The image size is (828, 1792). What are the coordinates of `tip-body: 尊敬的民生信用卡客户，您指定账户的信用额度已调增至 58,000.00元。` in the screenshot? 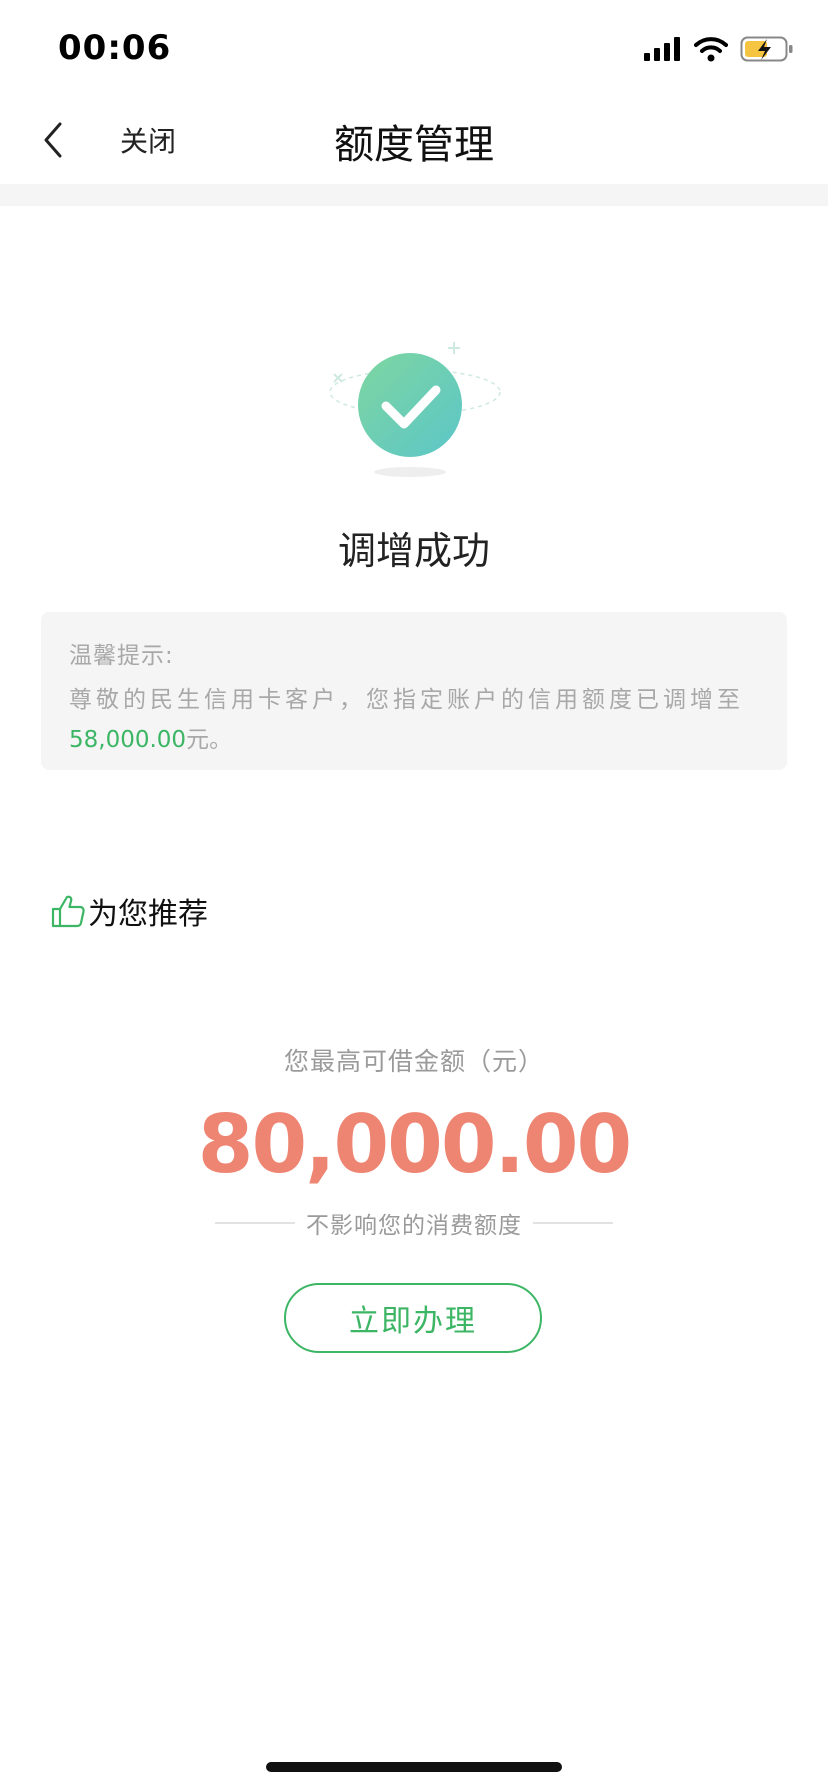 It's located at (414, 720).